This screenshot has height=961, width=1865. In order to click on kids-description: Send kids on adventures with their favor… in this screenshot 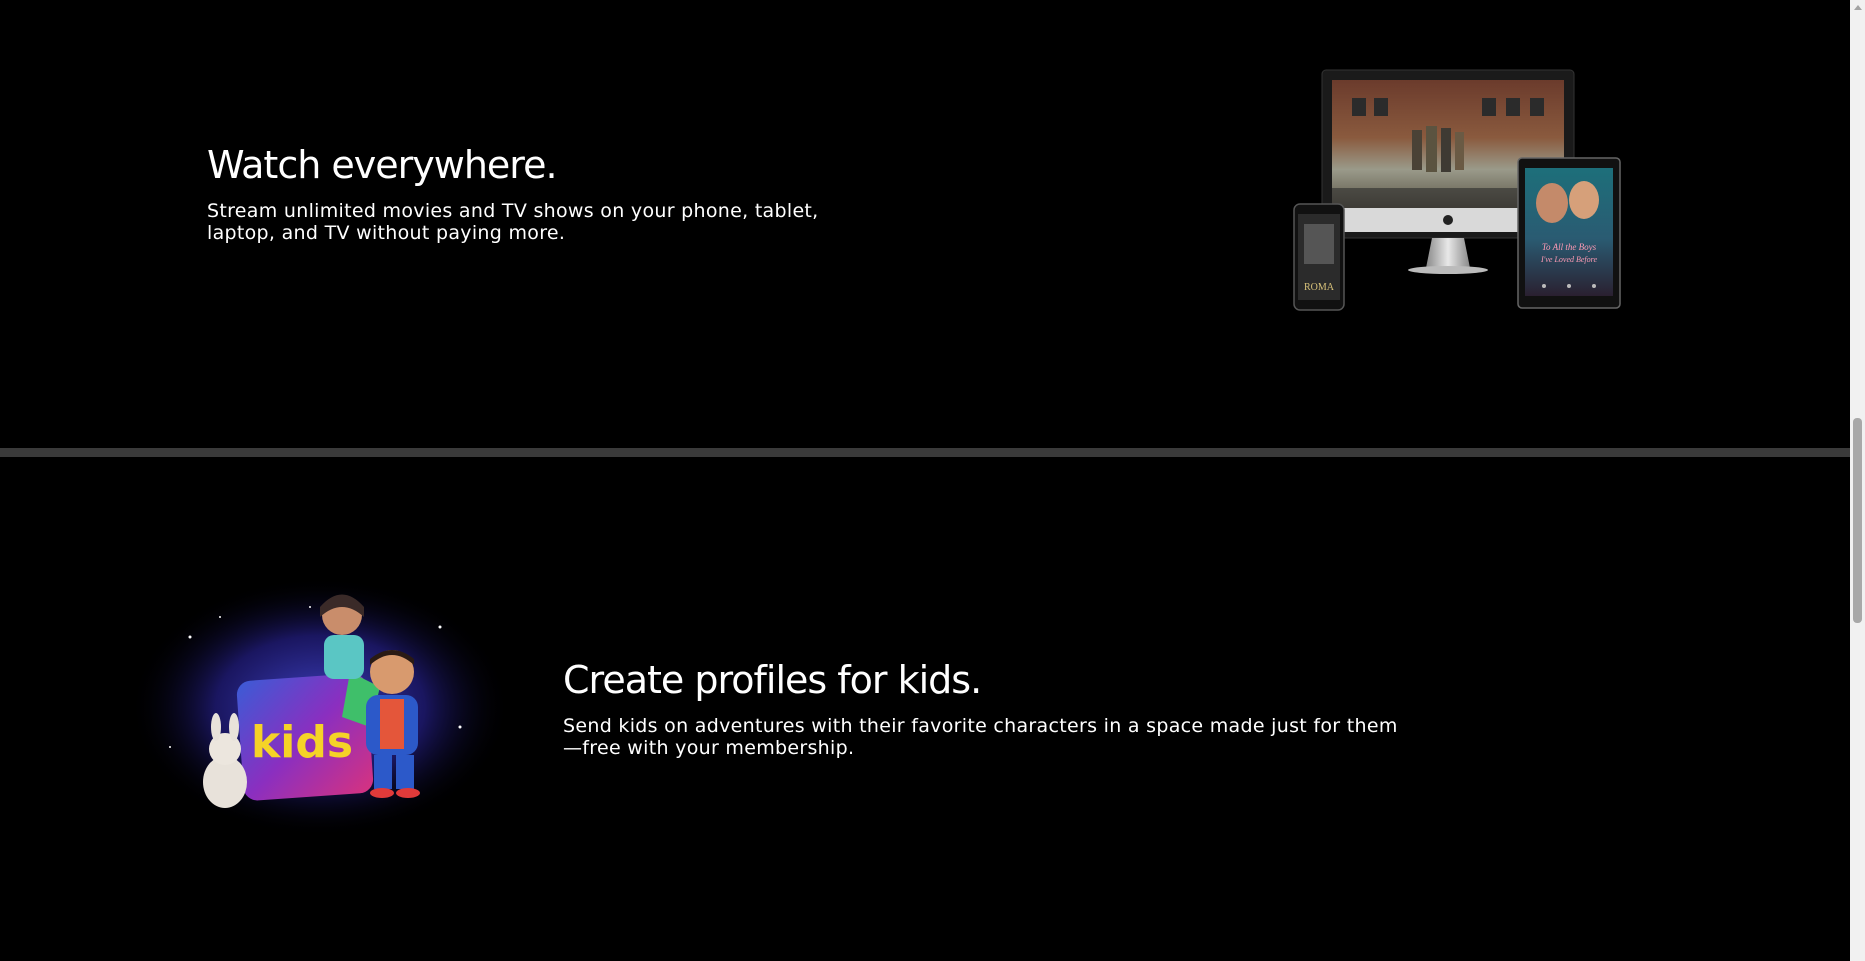, I will do `click(980, 737)`.